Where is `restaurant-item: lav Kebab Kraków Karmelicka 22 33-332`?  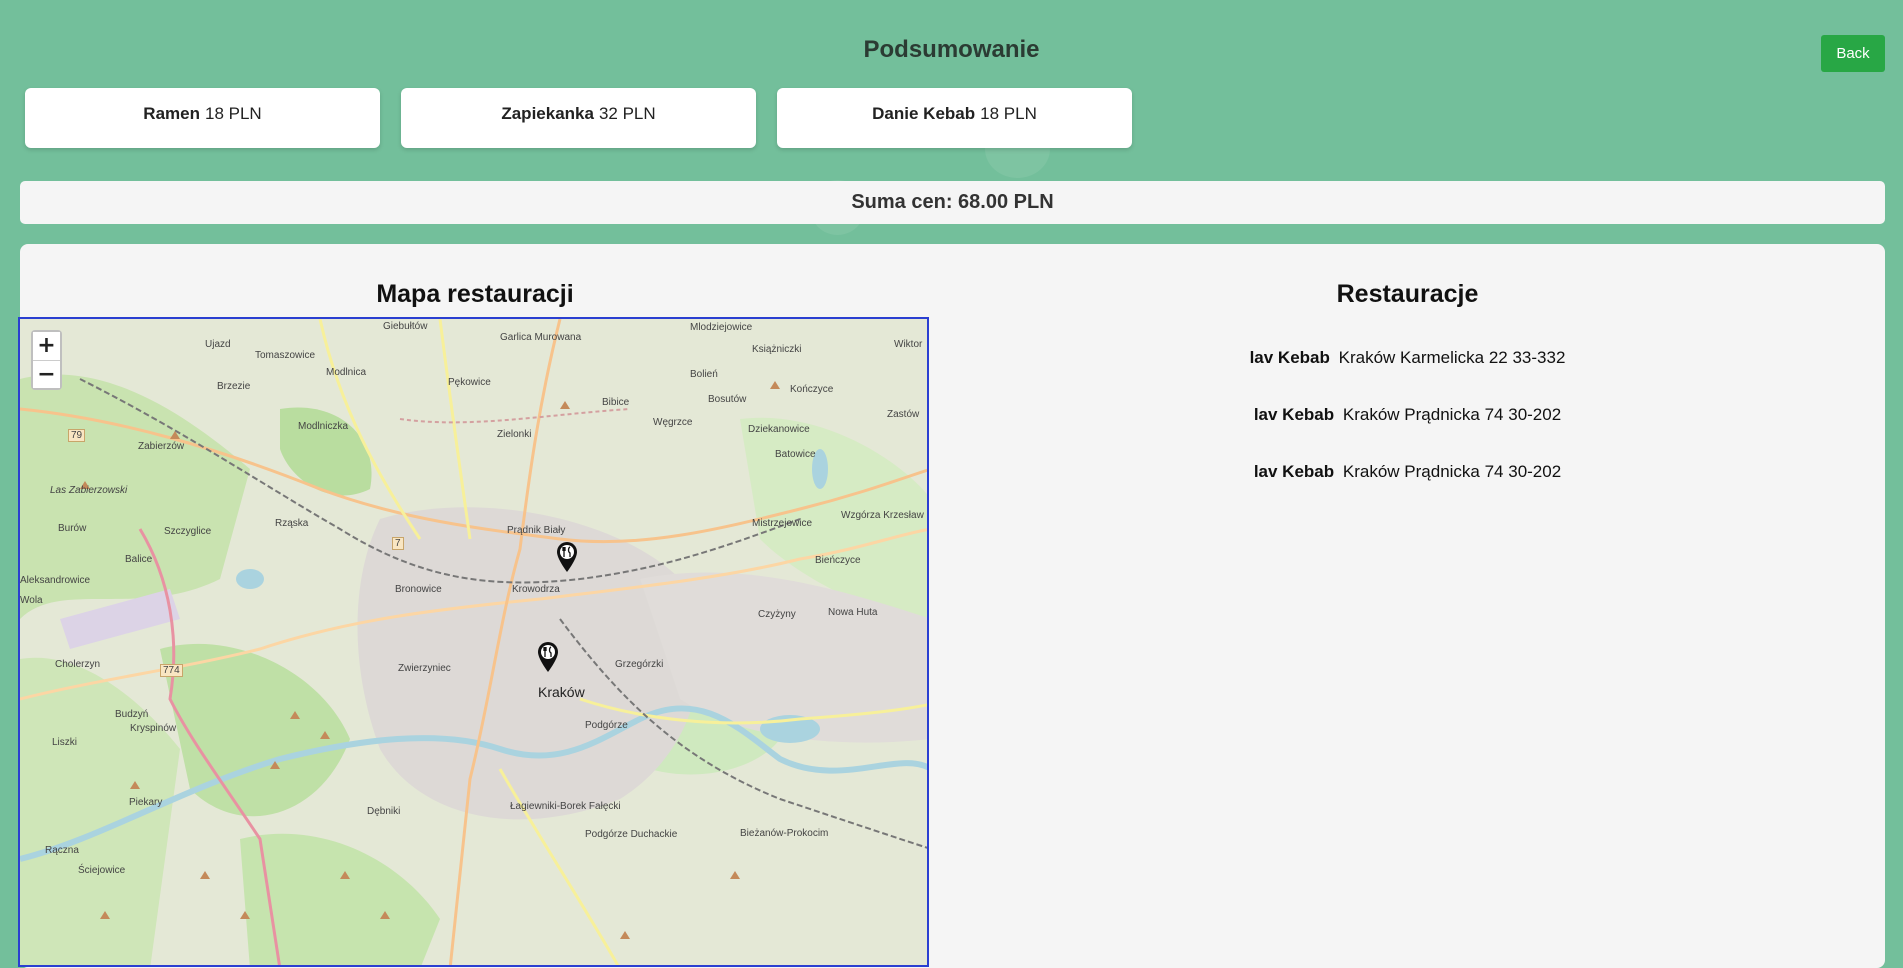 restaurant-item: lav Kebab Kraków Karmelicka 22 33-332 is located at coordinates (1408, 358).